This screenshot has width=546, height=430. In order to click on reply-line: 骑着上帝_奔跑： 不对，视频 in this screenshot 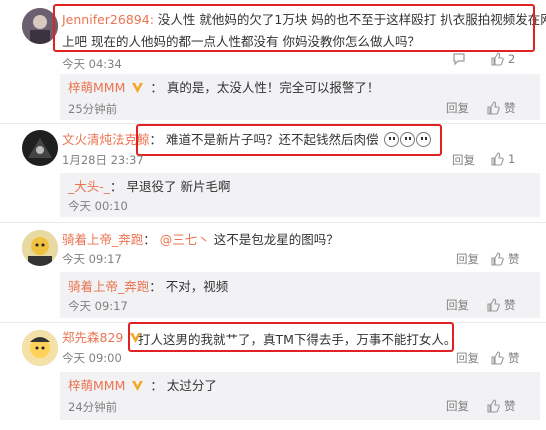, I will do `click(148, 286)`.